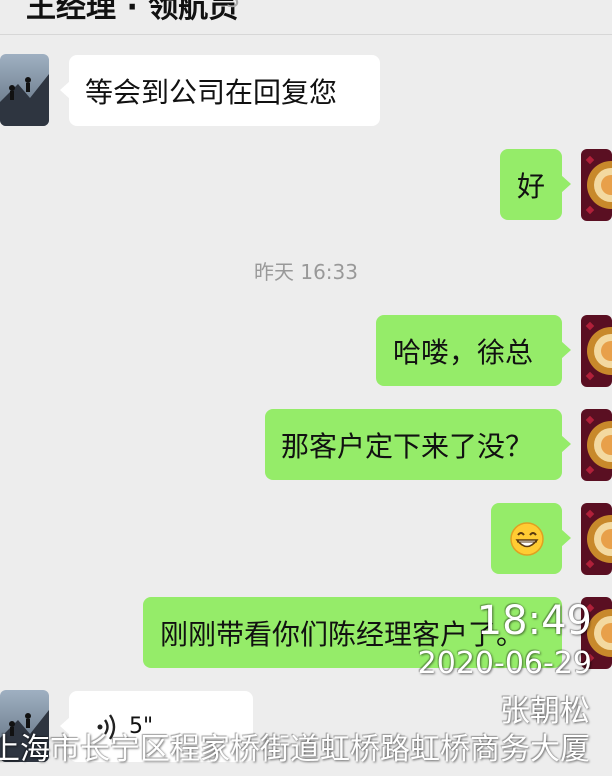 The width and height of the screenshot is (612, 776). Describe the element at coordinates (211, 92) in the screenshot. I see `message-text: 等会到公司在回复您` at that location.